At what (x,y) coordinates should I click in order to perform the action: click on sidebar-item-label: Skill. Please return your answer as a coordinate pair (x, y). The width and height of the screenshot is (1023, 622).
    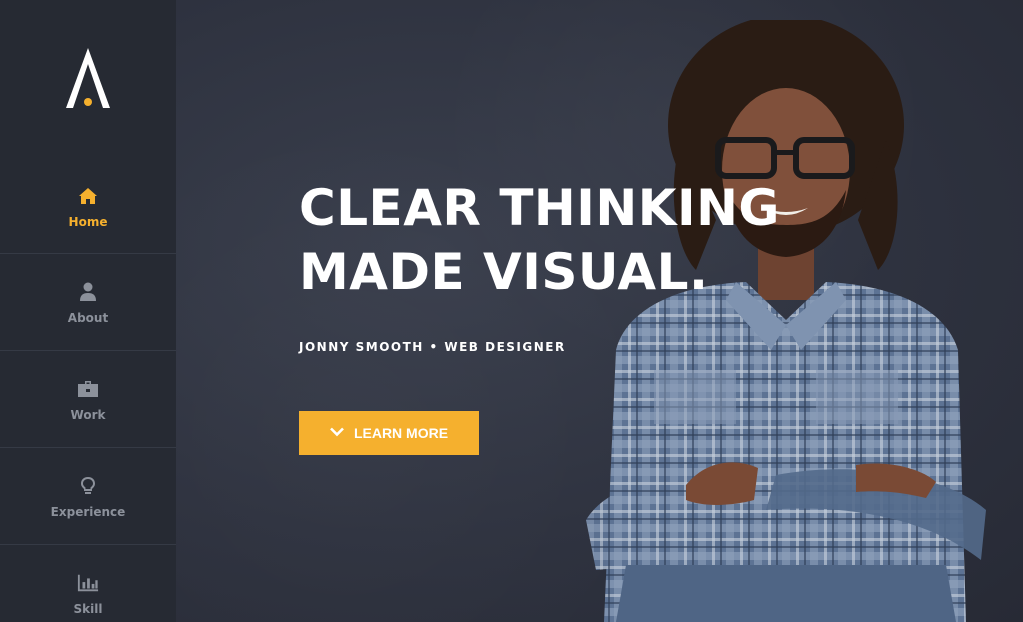
    Looking at the image, I should click on (88, 609).